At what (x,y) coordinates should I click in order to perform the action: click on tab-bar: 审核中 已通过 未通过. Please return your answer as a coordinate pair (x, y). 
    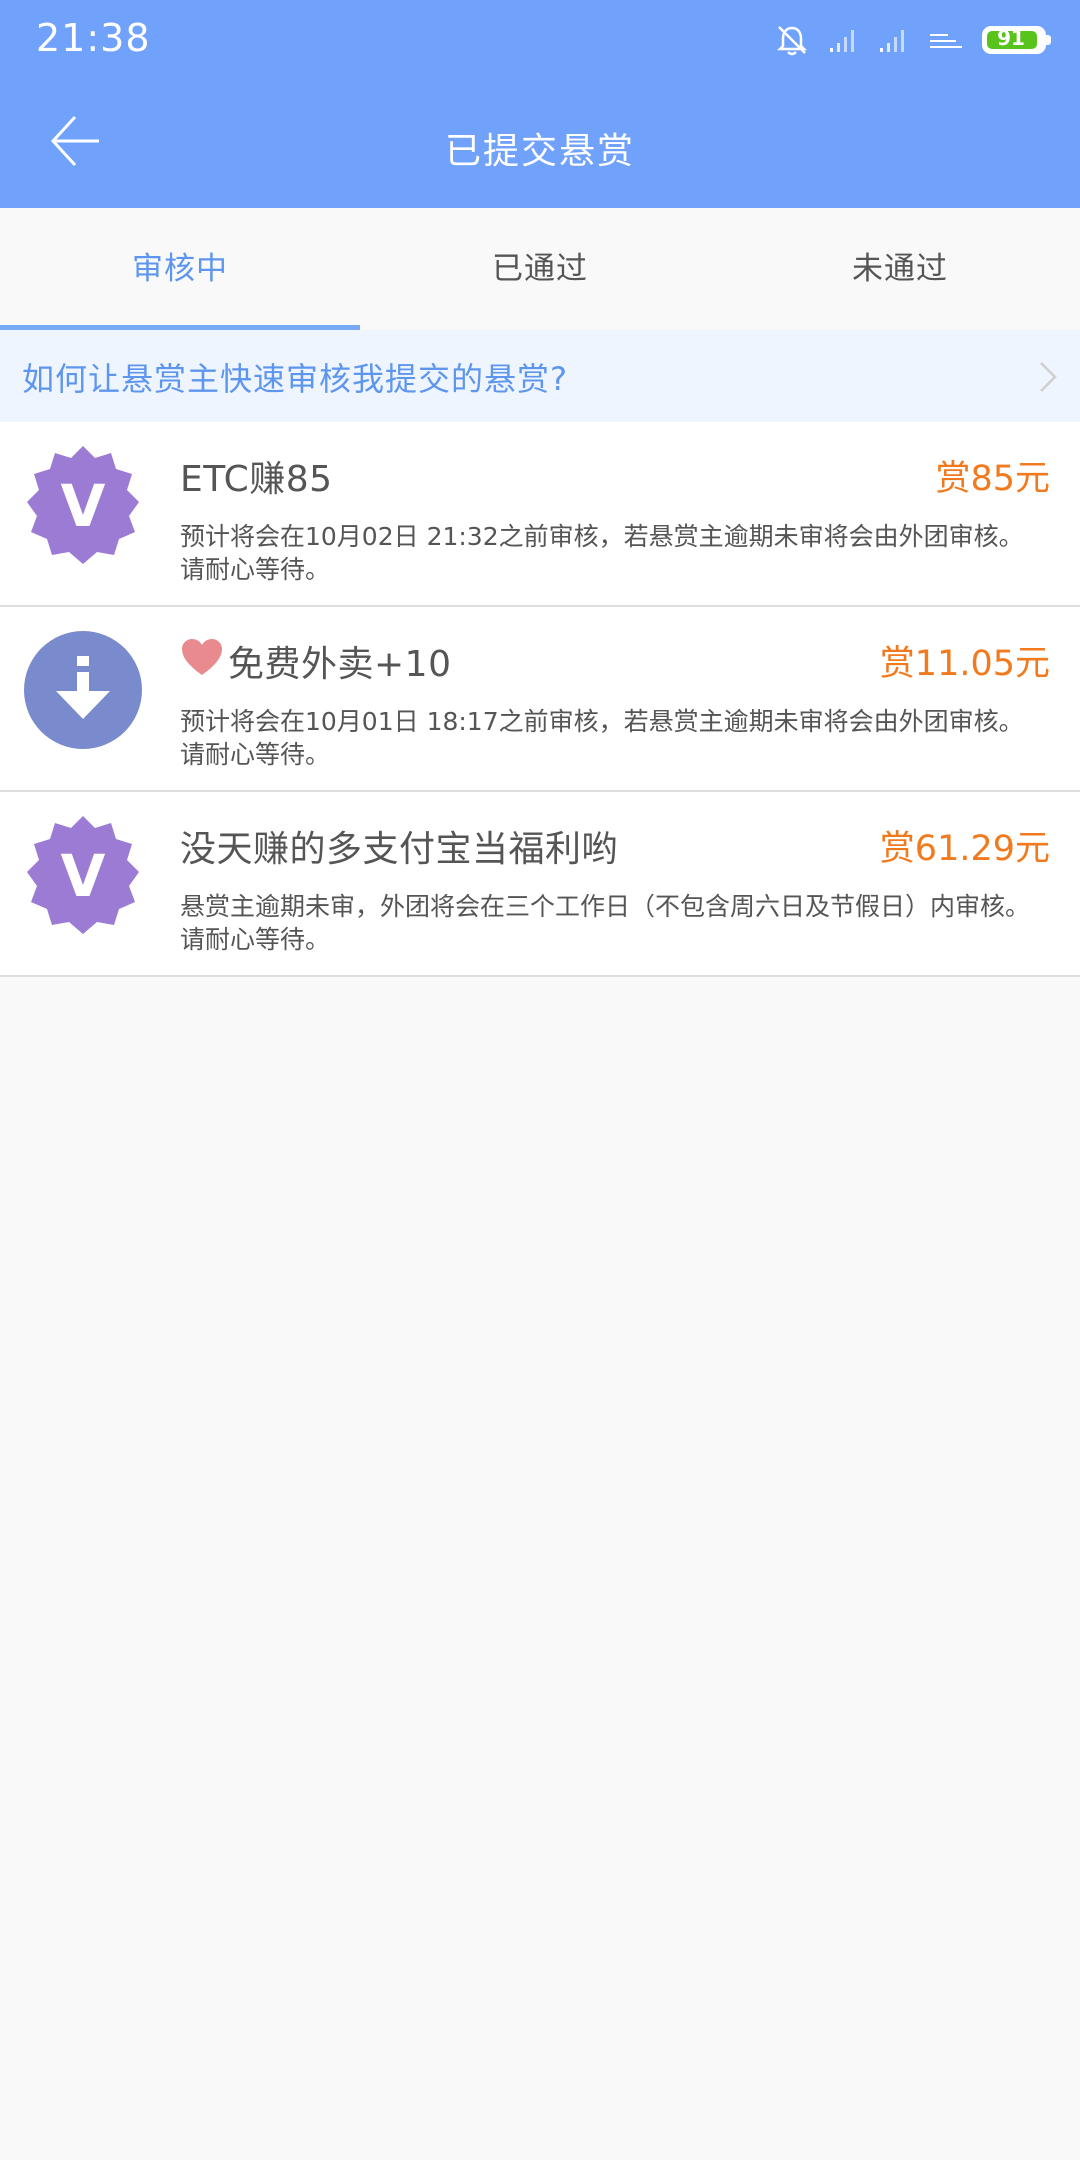
    Looking at the image, I should click on (540, 269).